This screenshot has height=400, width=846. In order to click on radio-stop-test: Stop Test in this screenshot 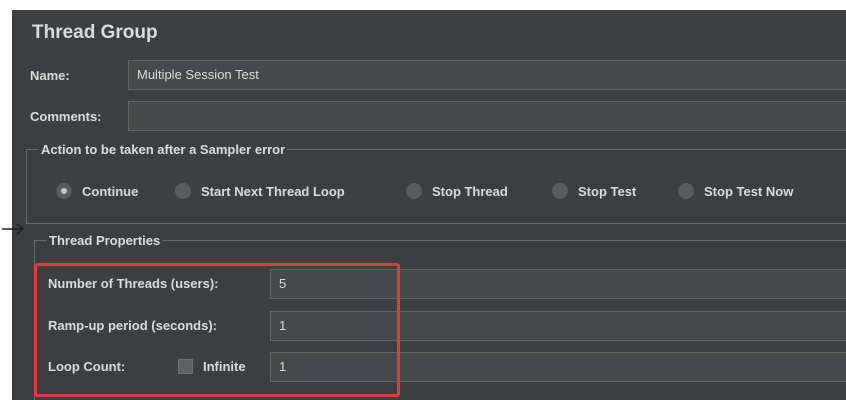, I will do `click(594, 191)`.